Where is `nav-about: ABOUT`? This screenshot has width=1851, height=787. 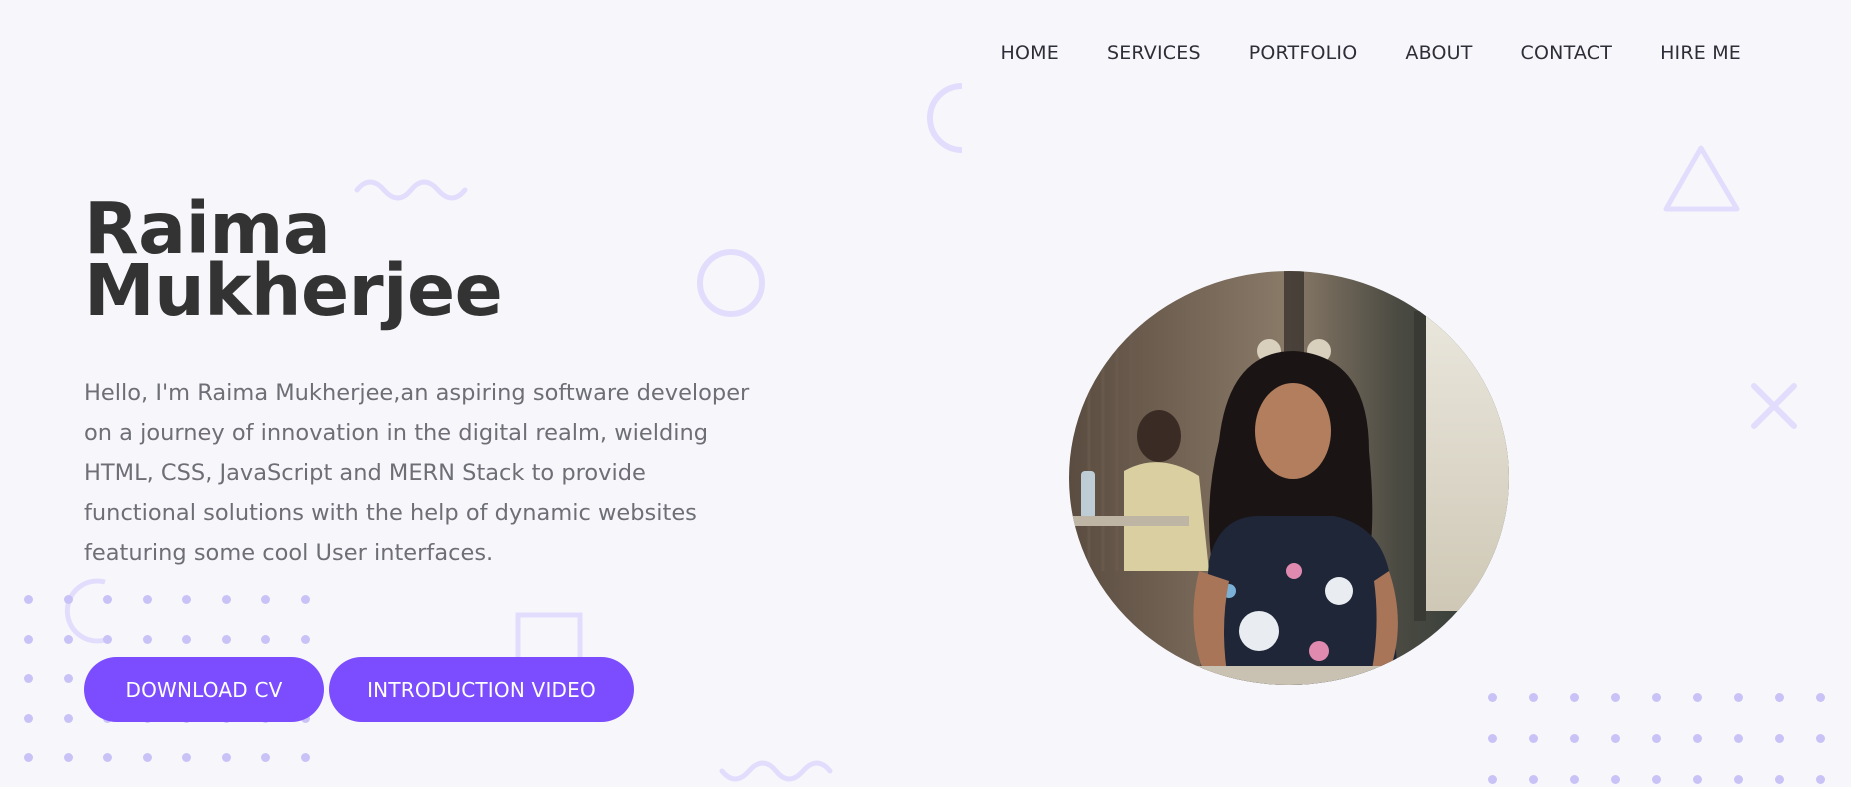
nav-about: ABOUT is located at coordinates (1438, 53).